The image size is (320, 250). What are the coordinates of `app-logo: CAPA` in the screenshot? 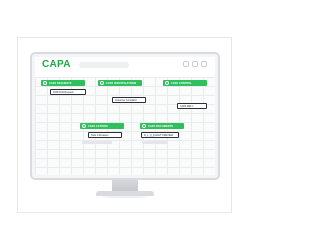 It's located at (56, 64).